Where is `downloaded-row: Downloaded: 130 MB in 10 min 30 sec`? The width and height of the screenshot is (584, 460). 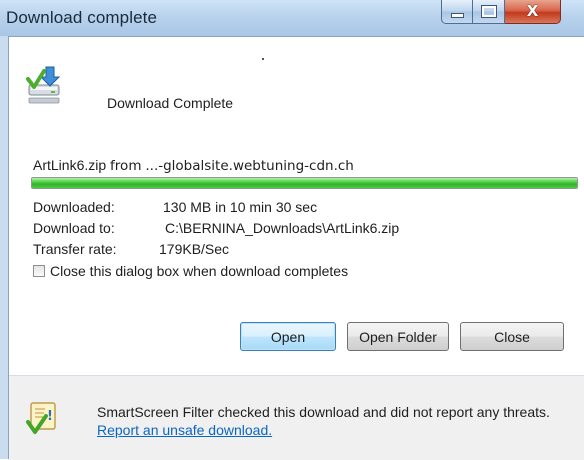
downloaded-row: Downloaded: 130 MB in 10 min 30 sec is located at coordinates (175, 207).